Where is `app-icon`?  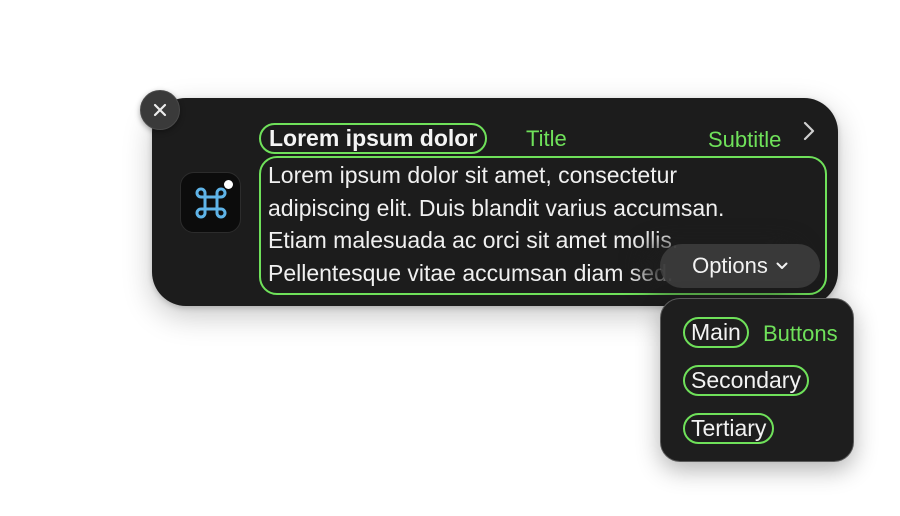 app-icon is located at coordinates (210, 202).